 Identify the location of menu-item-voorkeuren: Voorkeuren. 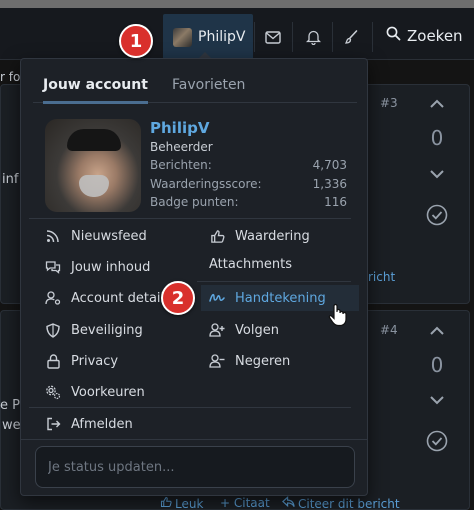
(120, 392).